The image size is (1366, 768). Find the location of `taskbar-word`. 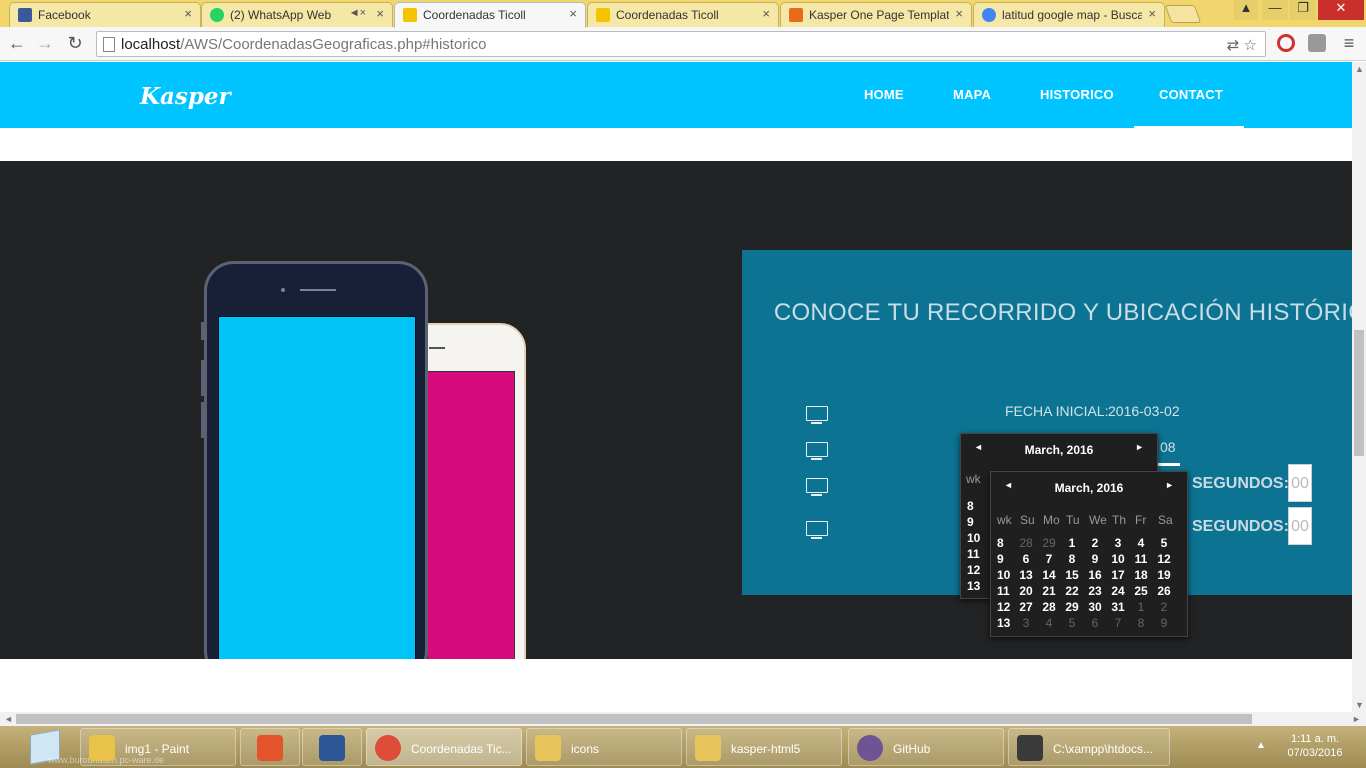

taskbar-word is located at coordinates (332, 747).